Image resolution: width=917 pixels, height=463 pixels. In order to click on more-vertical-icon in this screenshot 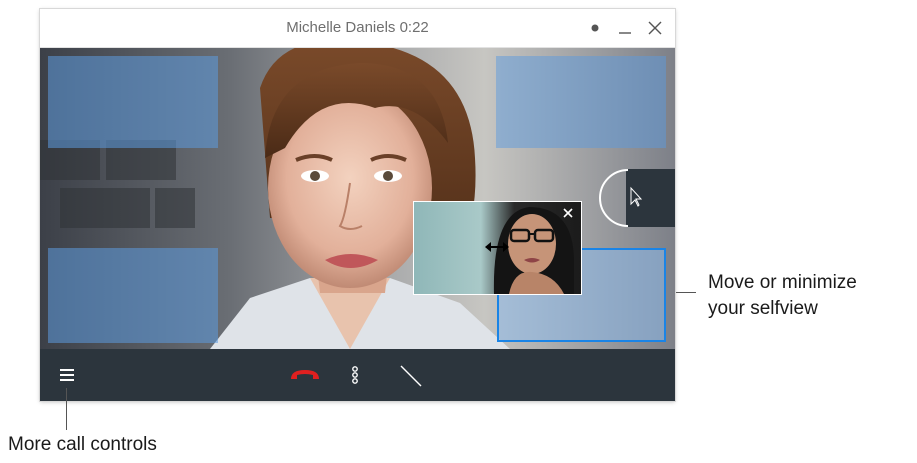, I will do `click(355, 375)`.